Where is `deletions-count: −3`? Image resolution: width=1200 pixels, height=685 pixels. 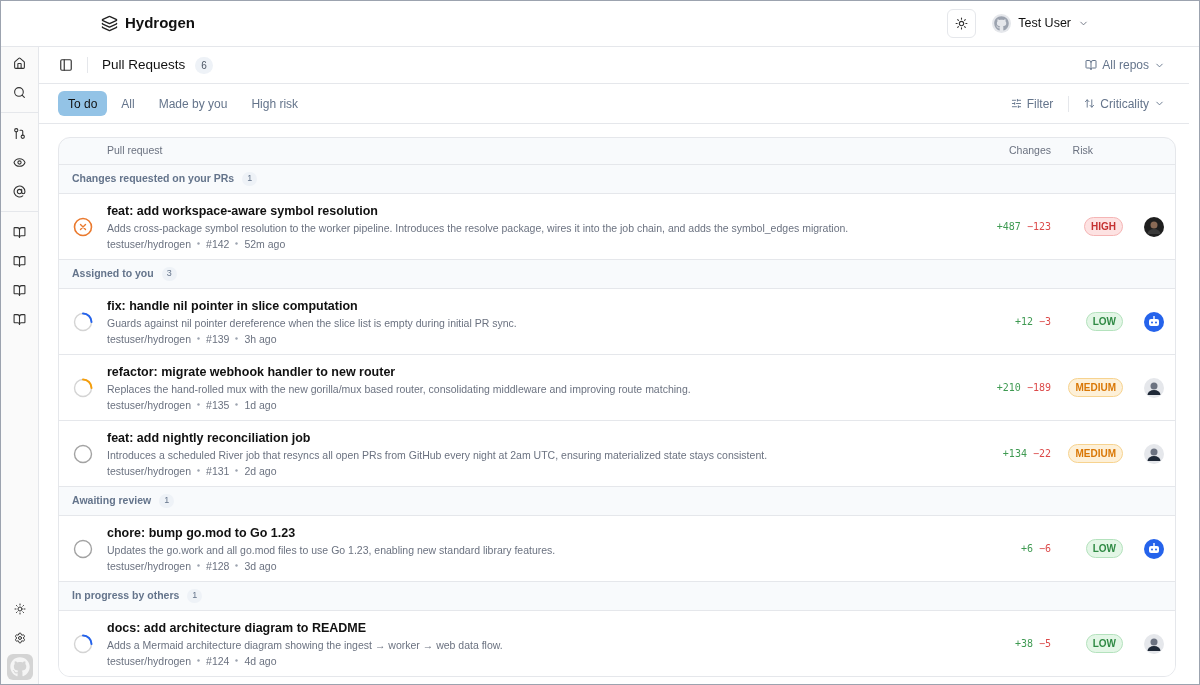
deletions-count: −3 is located at coordinates (1044, 322).